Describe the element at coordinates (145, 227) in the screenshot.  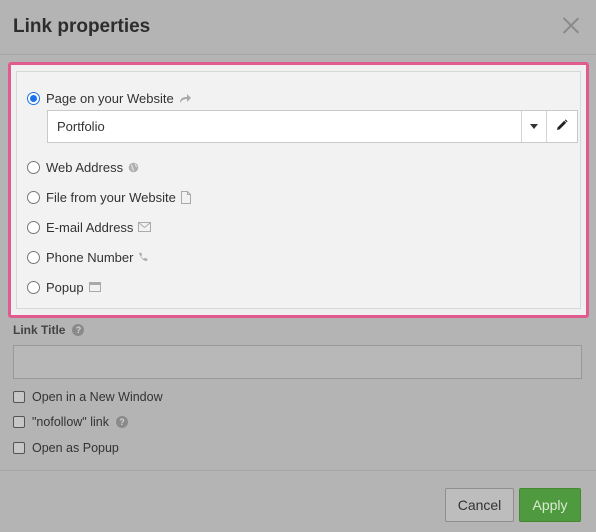
I see `envelope-icon` at that location.